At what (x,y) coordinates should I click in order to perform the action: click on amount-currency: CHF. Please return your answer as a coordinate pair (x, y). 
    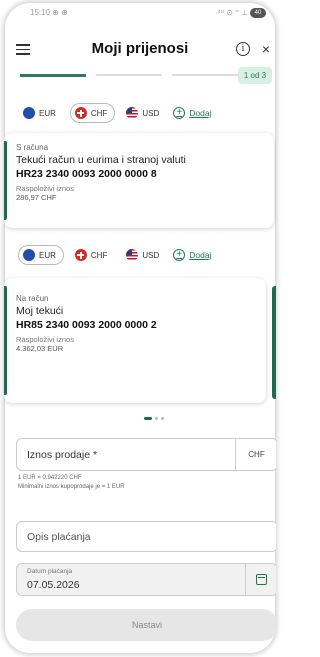
    Looking at the image, I should click on (255, 454).